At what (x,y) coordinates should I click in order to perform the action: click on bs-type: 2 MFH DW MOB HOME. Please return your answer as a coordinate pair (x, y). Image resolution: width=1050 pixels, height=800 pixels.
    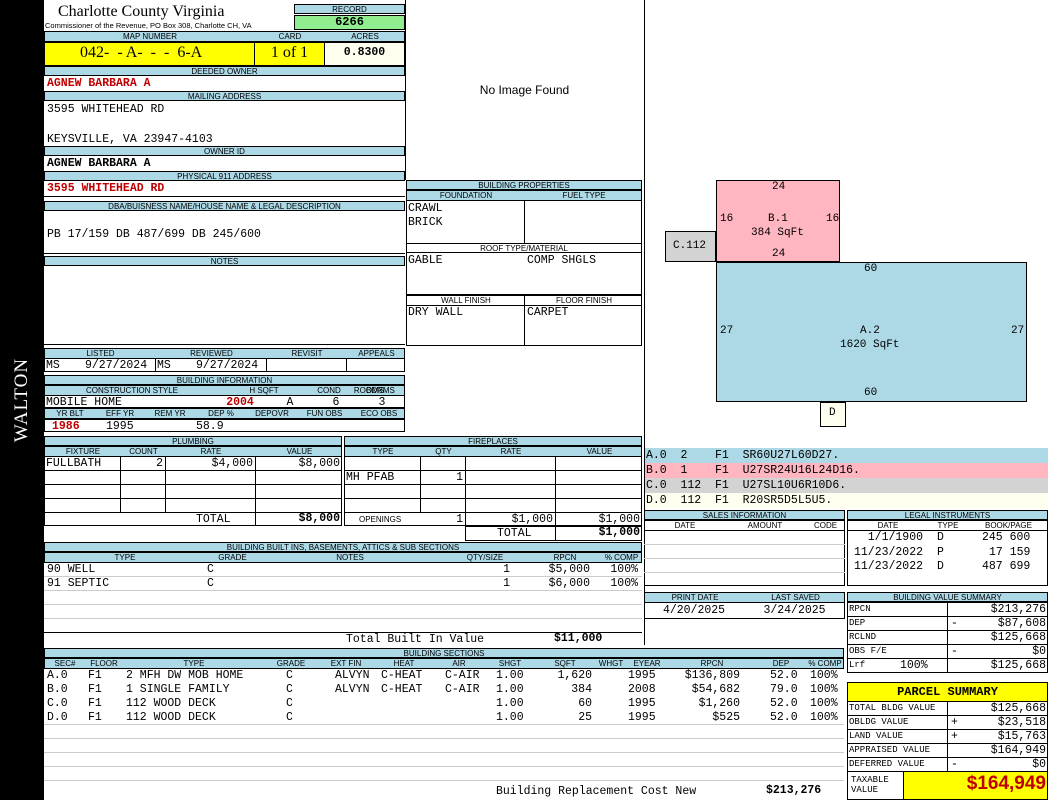
    Looking at the image, I should click on (185, 675).